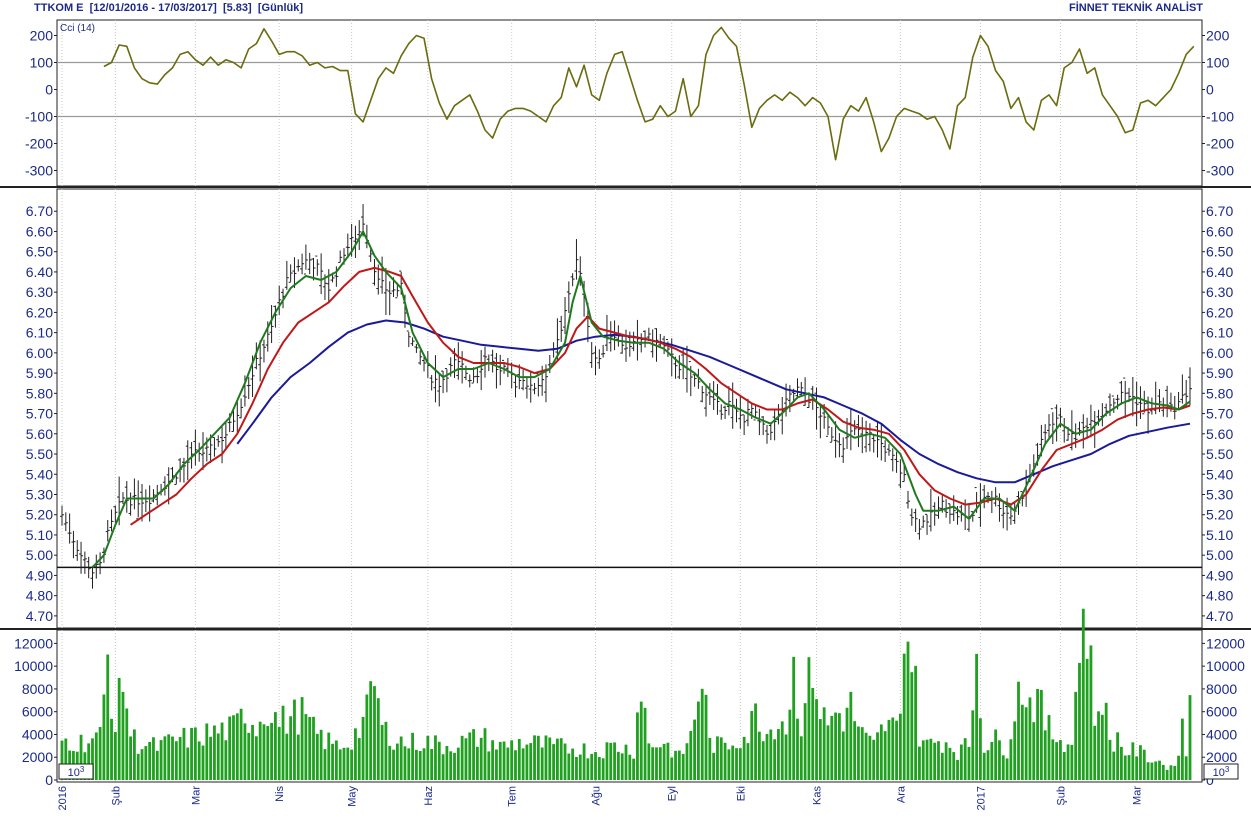 This screenshot has width=1251, height=822. I want to click on price-tick-label-left: 6.10, so click(39, 333).